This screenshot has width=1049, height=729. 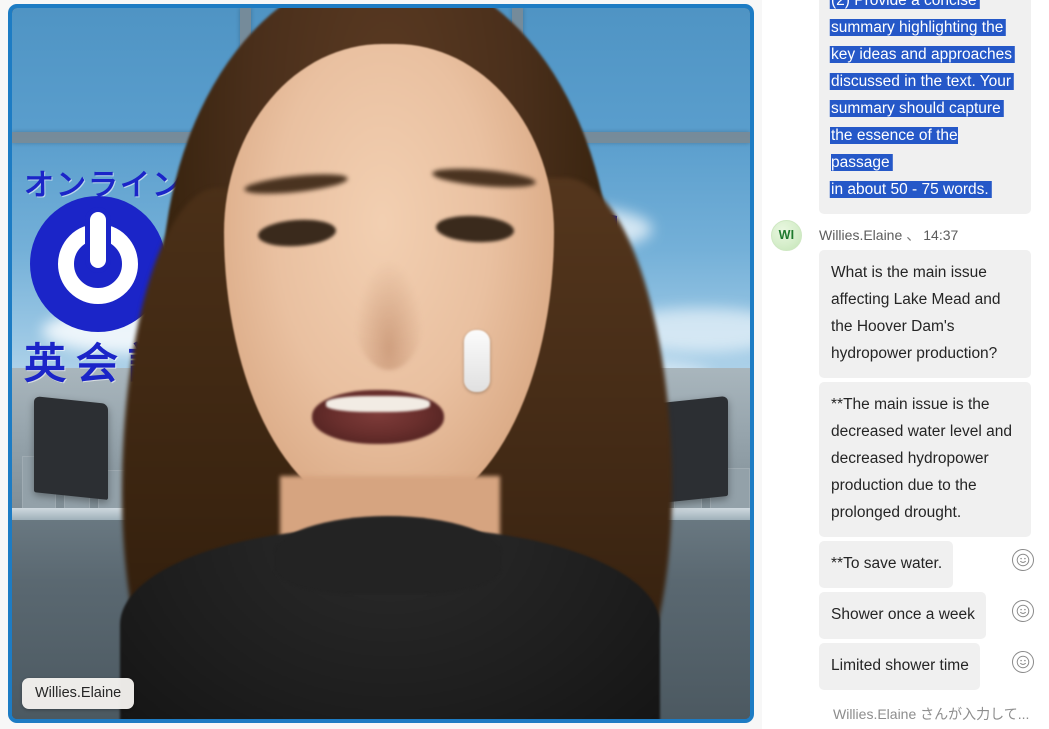 What do you see at coordinates (921, 54) in the screenshot?
I see `selected-text-line: key ideas and approaches` at bounding box center [921, 54].